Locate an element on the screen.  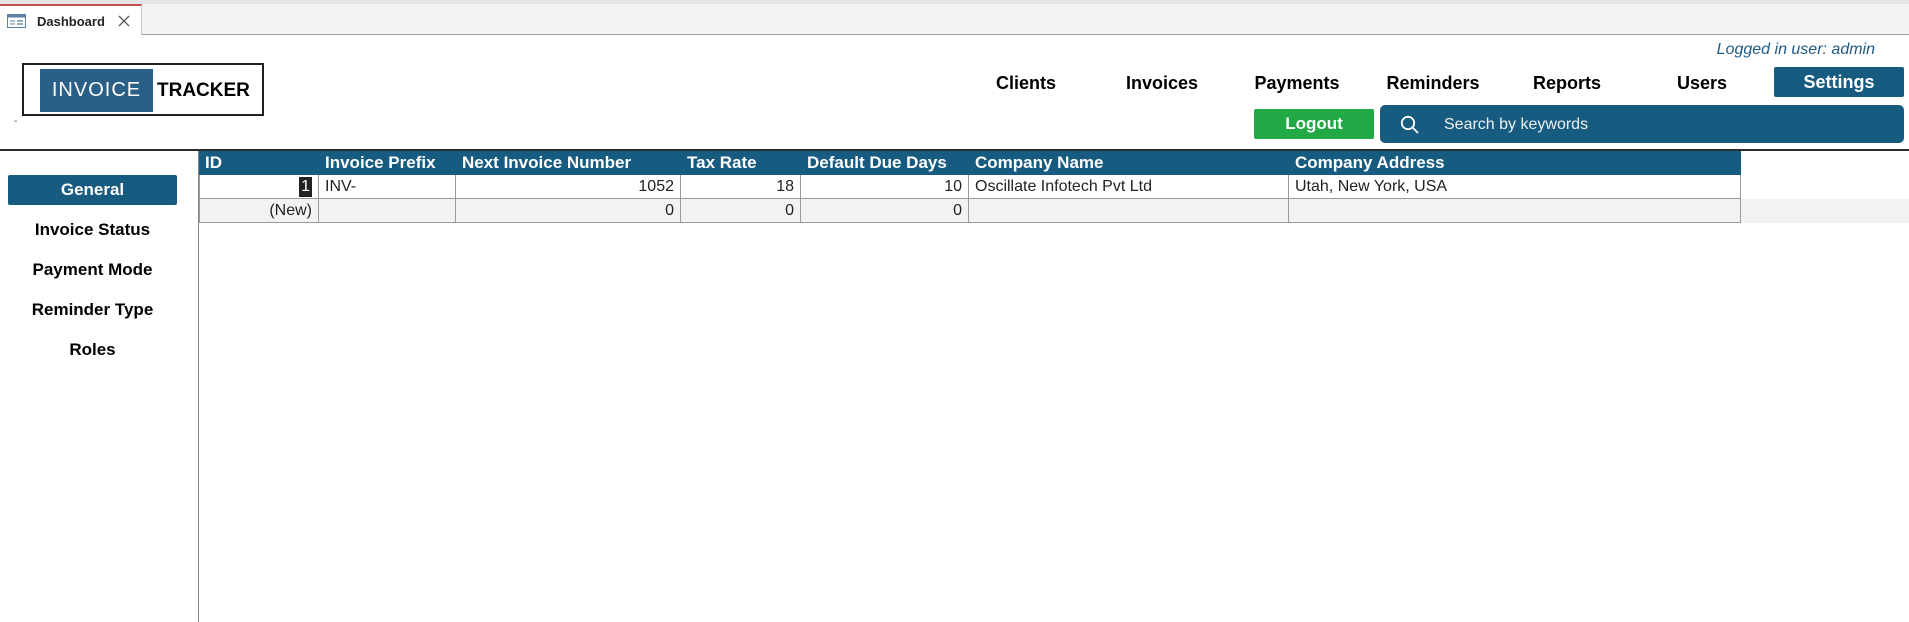
search-input is located at coordinates (1664, 125).